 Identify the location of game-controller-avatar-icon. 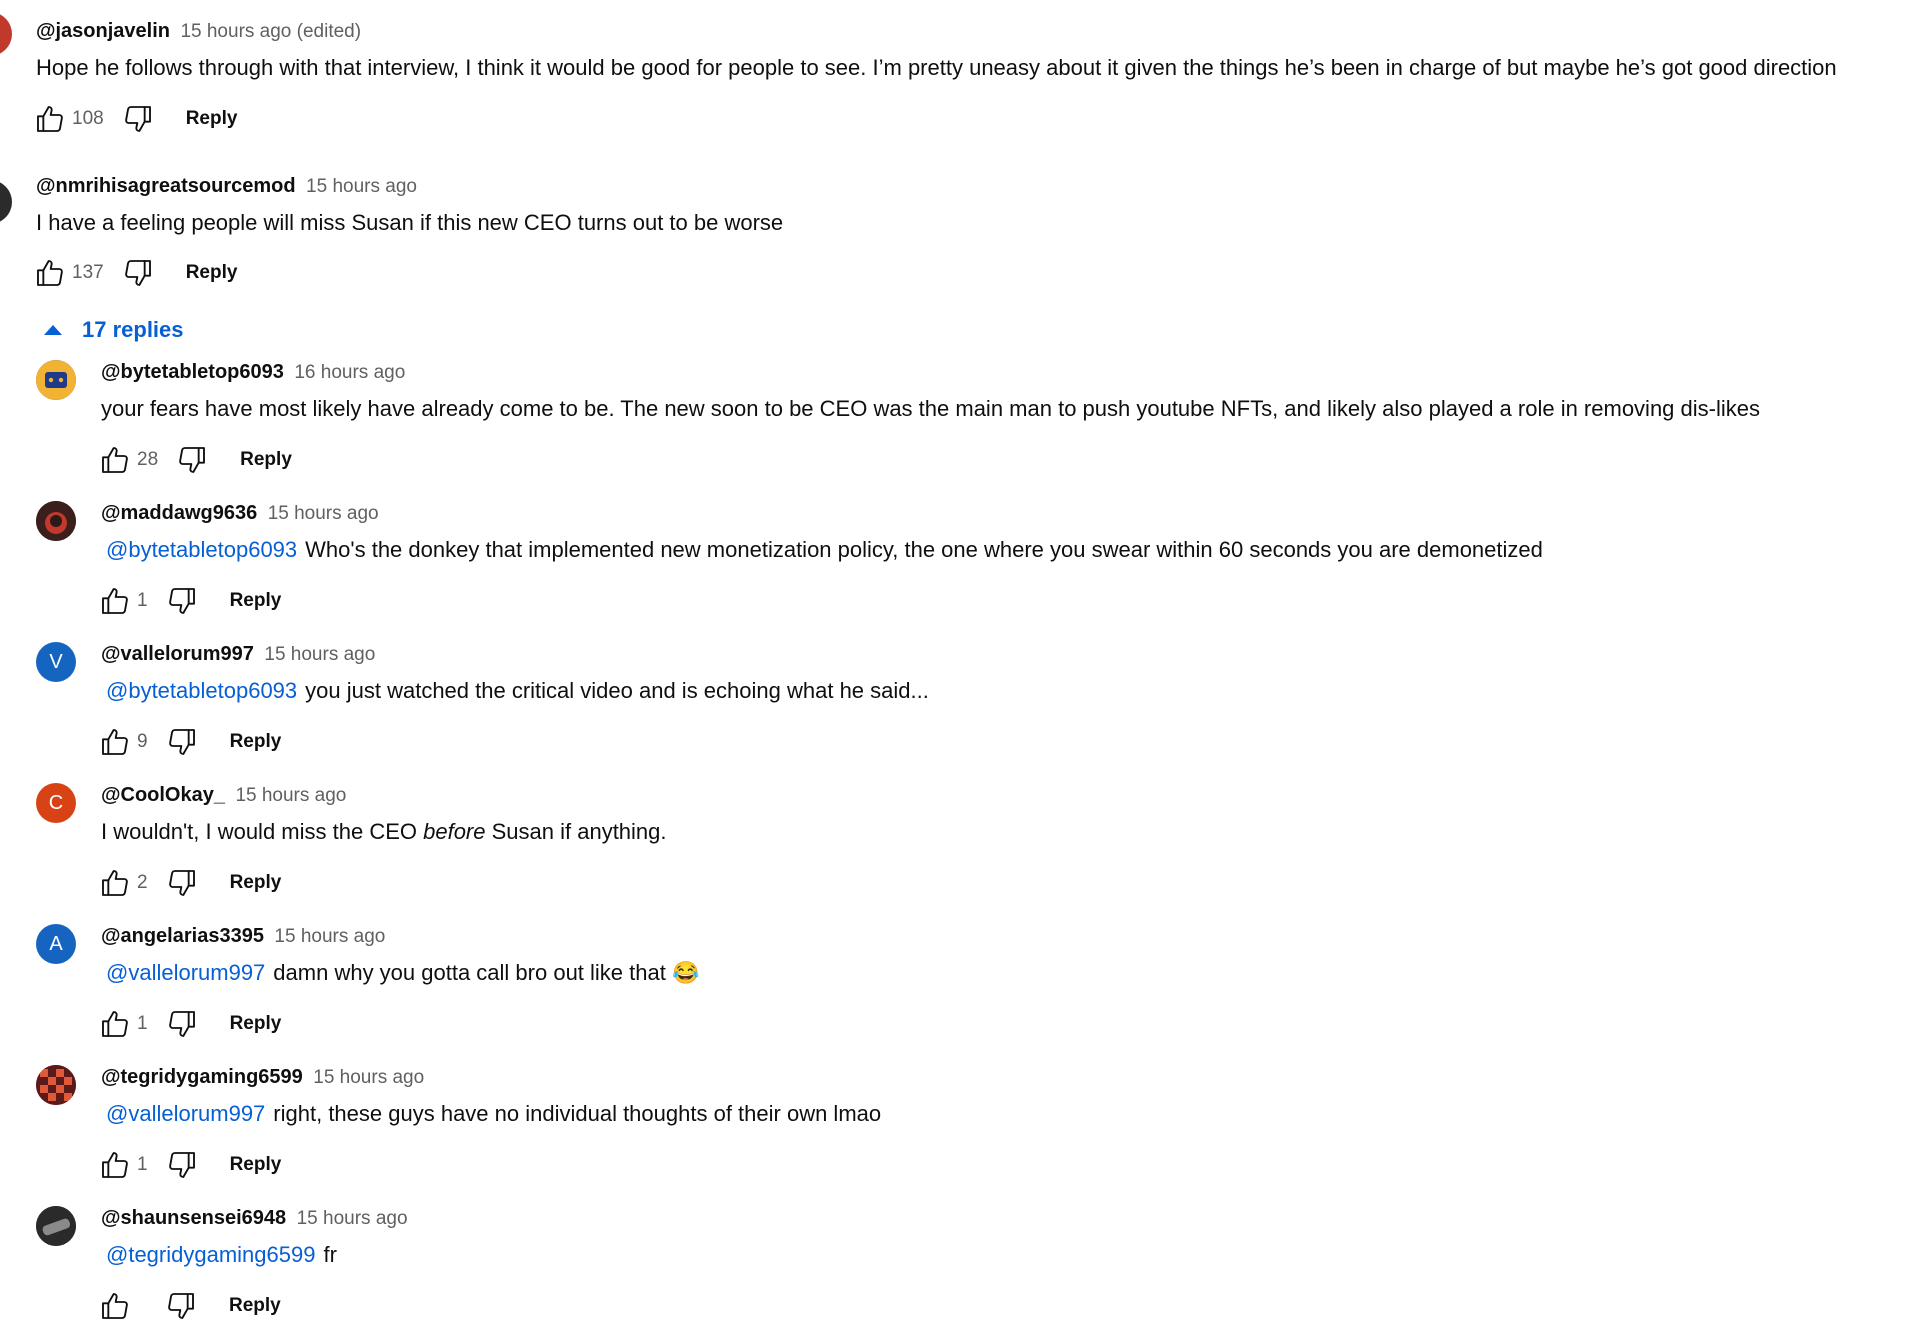
(56, 380).